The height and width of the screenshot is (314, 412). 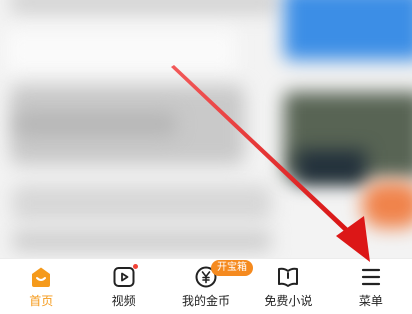 What do you see at coordinates (41, 277) in the screenshot?
I see `home-icon` at bounding box center [41, 277].